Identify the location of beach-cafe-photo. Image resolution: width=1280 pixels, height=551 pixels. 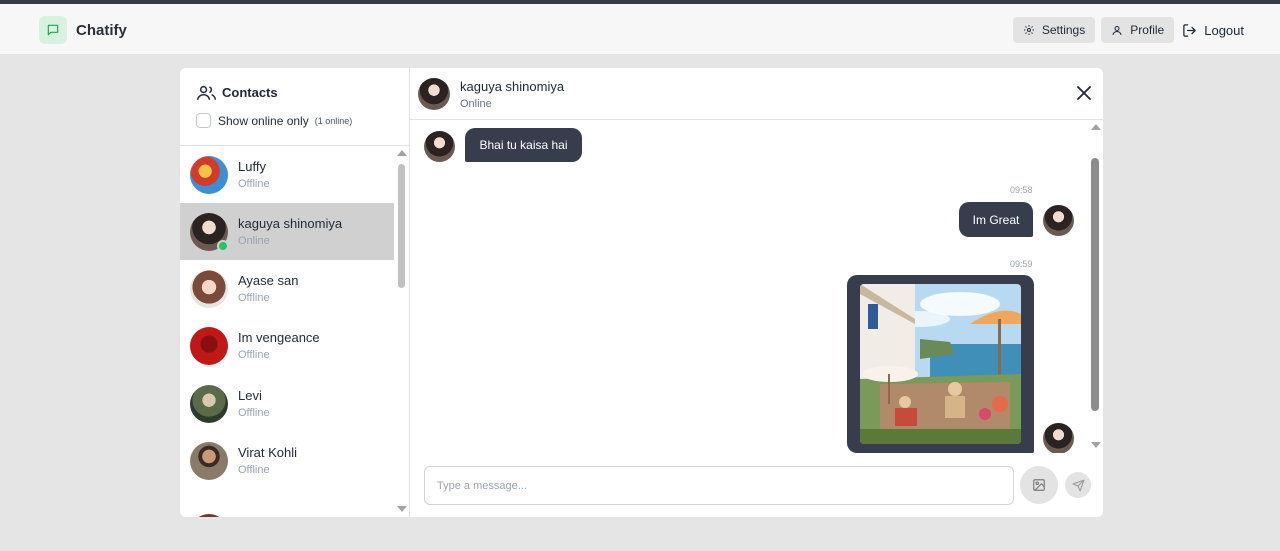
(940, 364).